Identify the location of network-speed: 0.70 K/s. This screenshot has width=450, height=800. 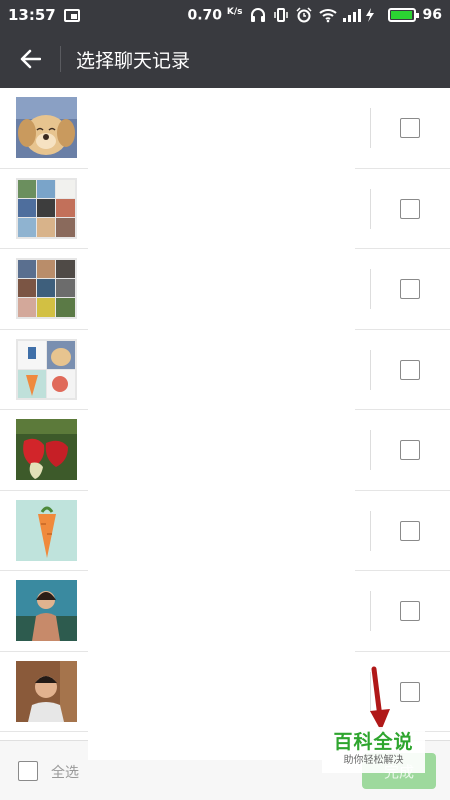
(214, 15).